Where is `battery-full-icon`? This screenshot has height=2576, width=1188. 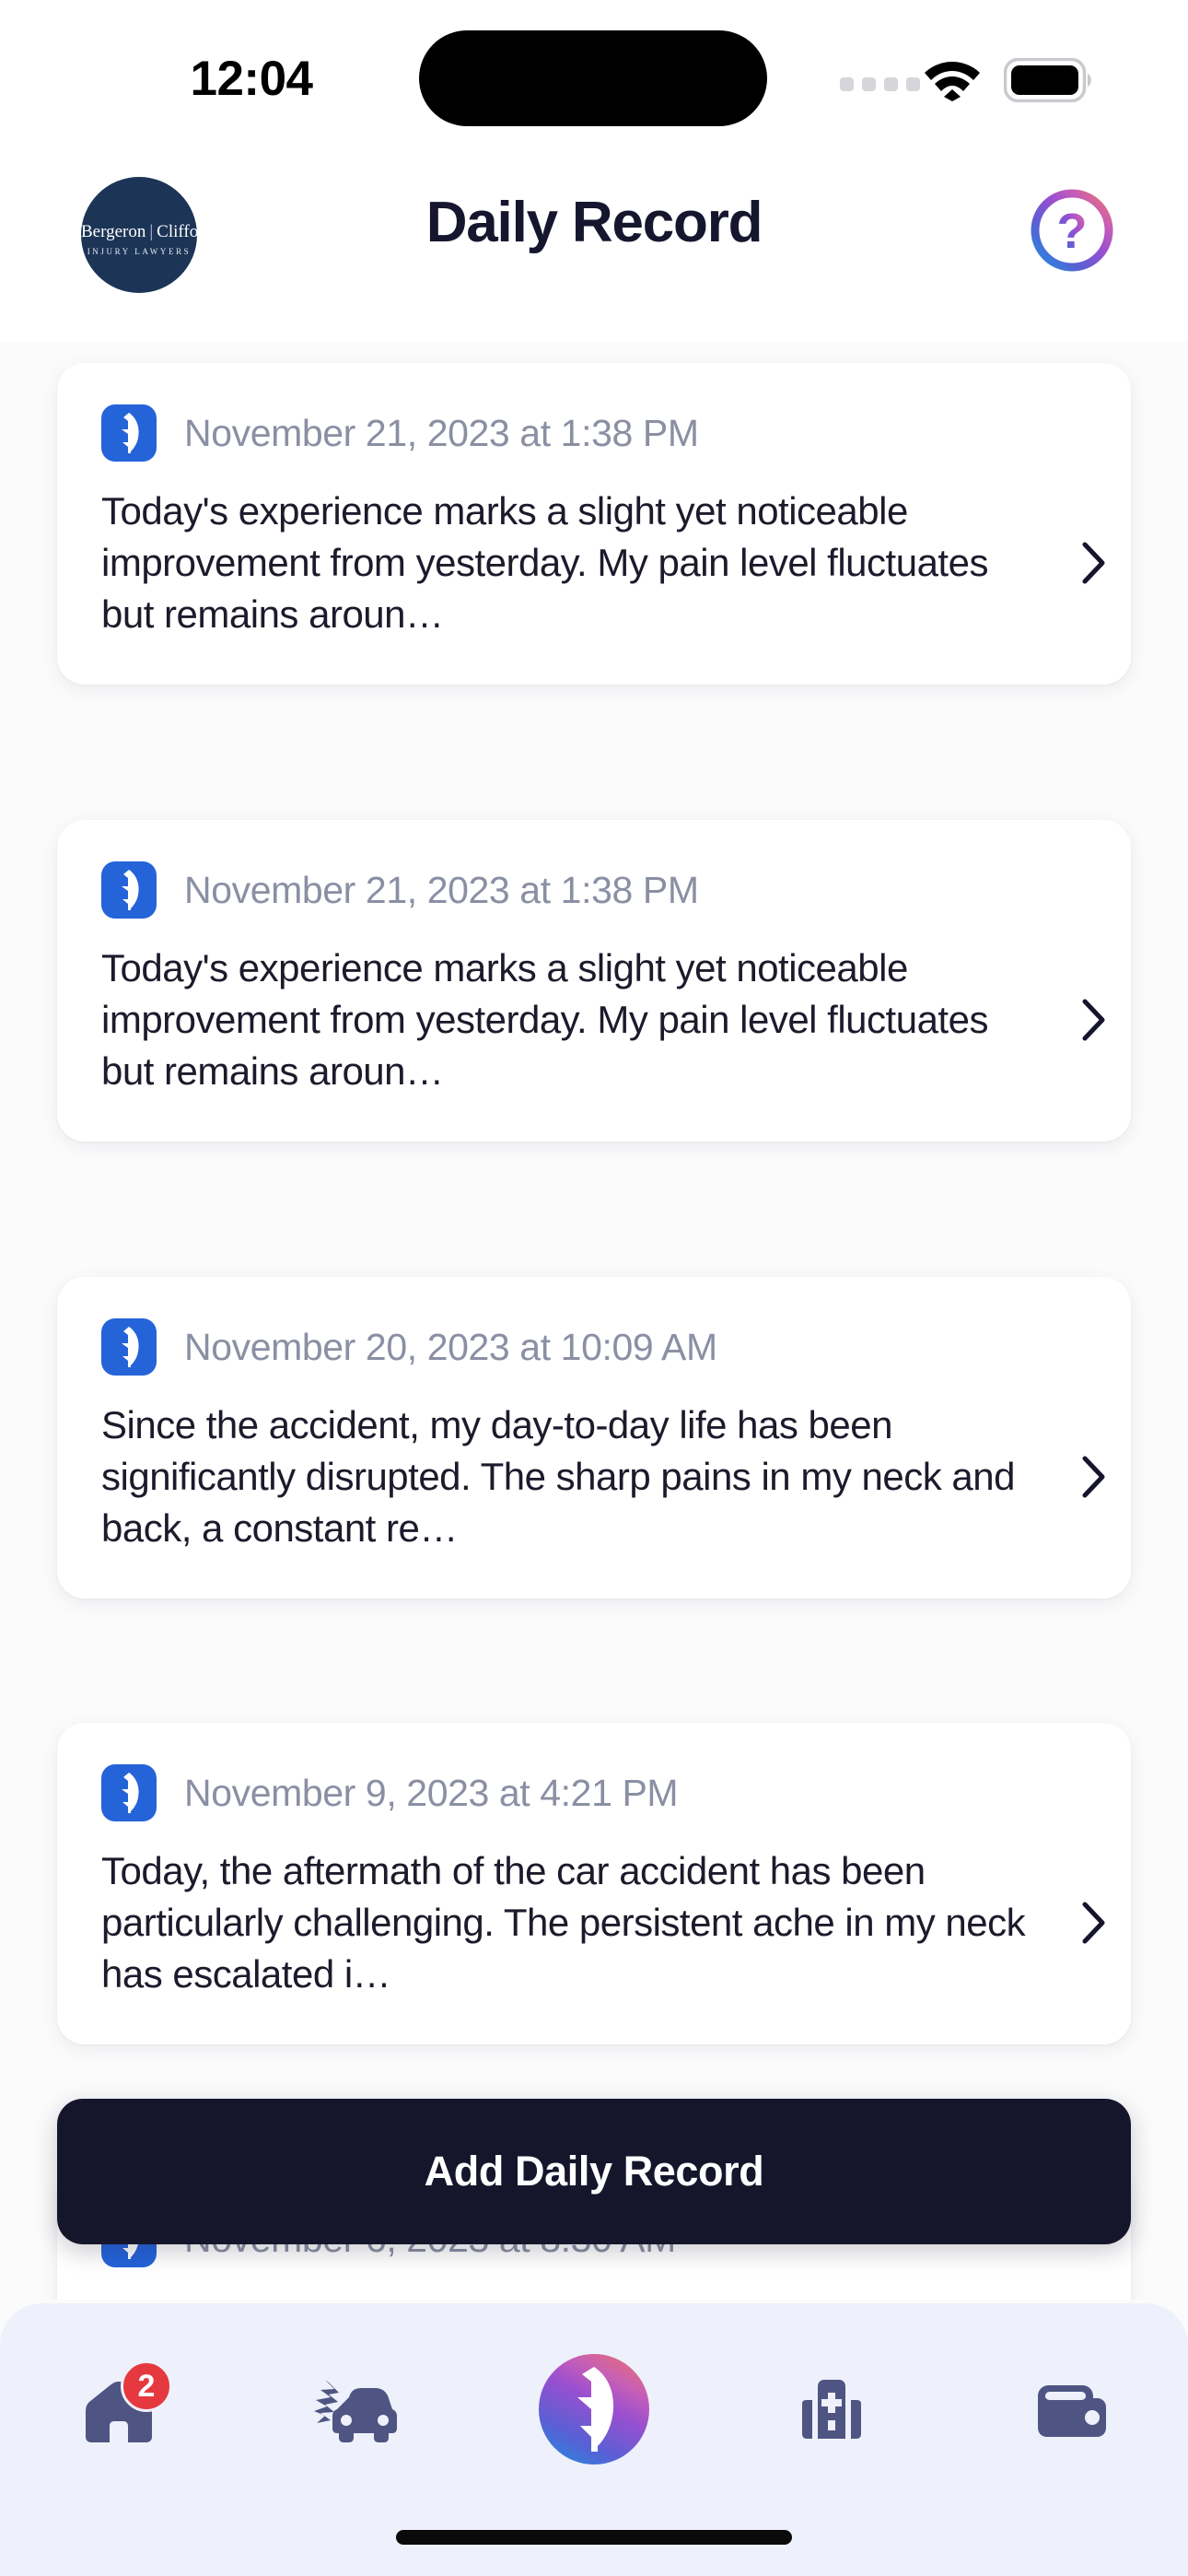 battery-full-icon is located at coordinates (1047, 80).